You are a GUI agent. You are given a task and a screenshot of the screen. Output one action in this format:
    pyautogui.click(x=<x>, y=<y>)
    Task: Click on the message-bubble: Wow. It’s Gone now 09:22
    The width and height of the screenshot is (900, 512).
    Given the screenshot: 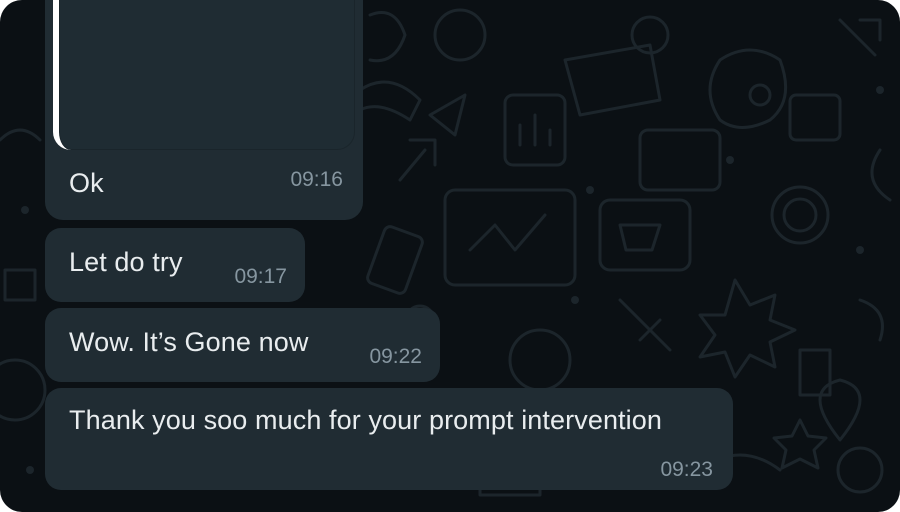 What is the action you would take?
    pyautogui.click(x=242, y=345)
    